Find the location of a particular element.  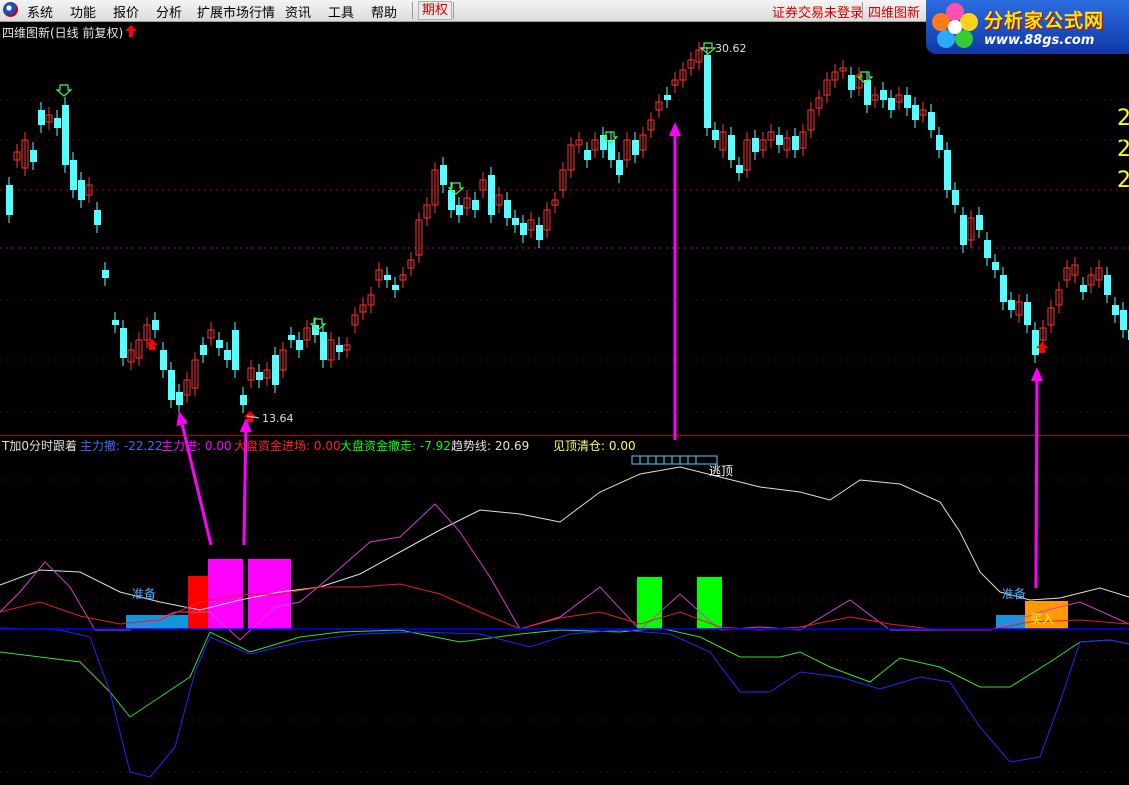

menu-quote: 报价 is located at coordinates (126, 11).